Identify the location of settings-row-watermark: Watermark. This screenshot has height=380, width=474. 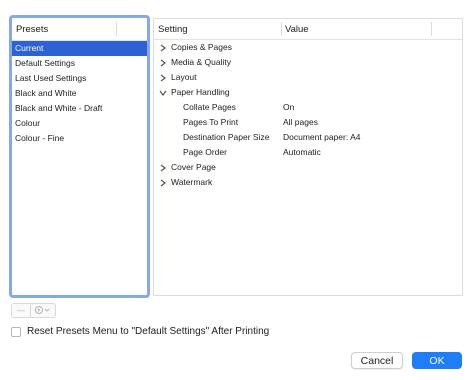
(308, 182).